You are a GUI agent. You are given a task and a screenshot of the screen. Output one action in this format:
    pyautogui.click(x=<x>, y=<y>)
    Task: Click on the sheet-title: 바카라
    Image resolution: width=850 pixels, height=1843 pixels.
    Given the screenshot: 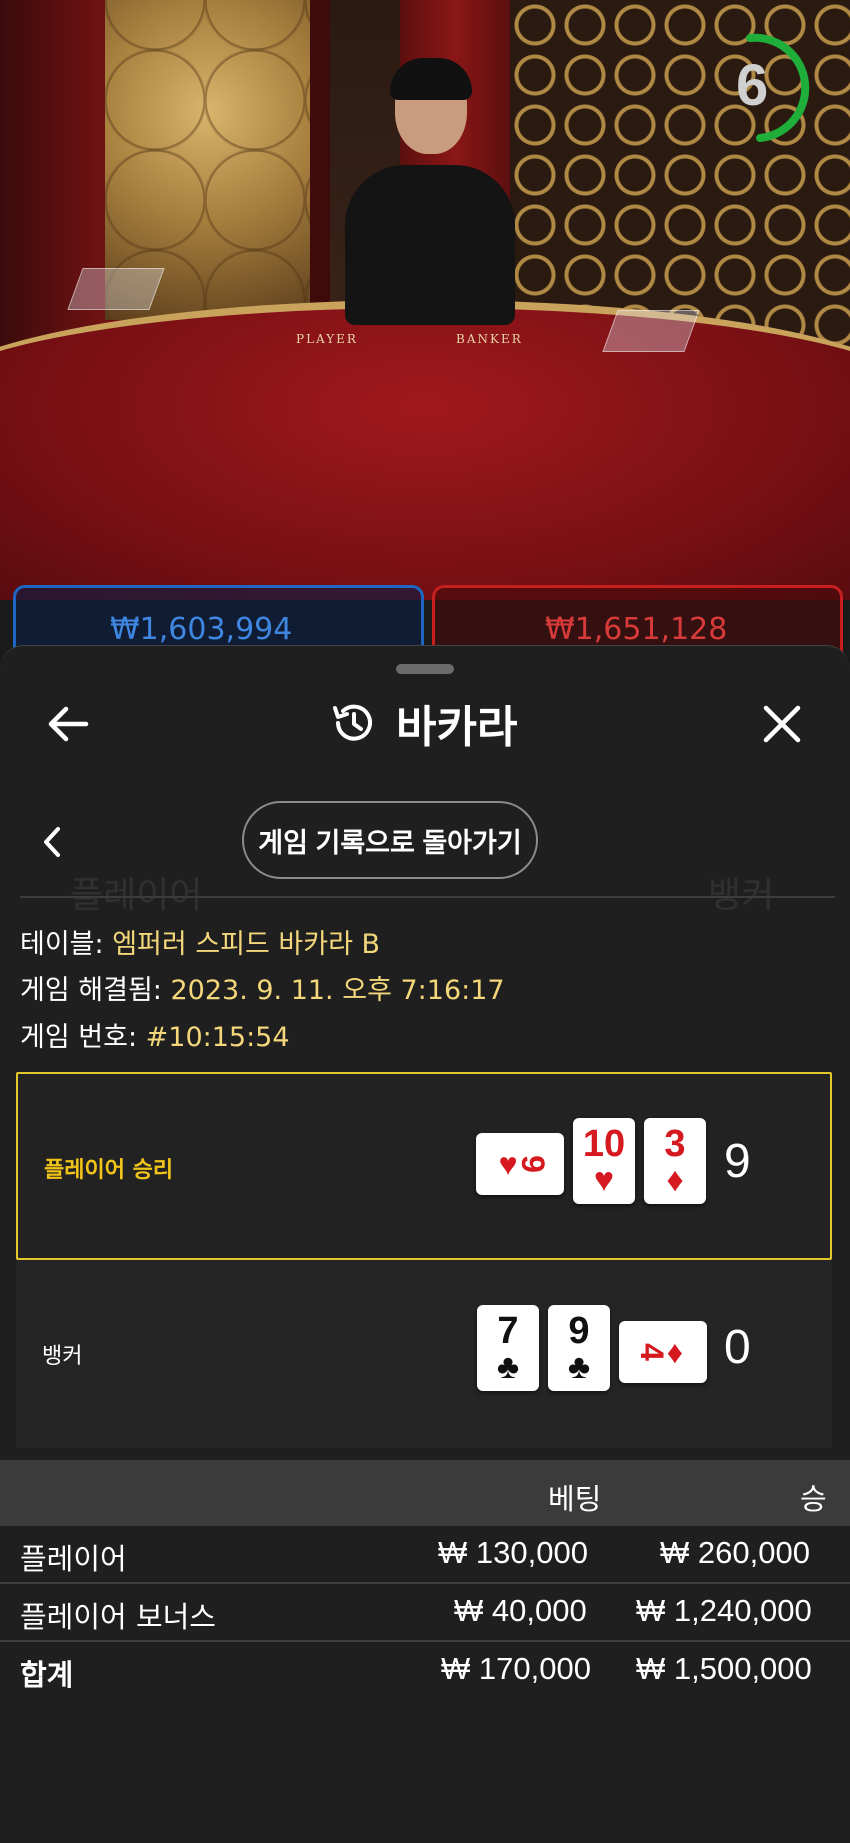 What is the action you would take?
    pyautogui.click(x=424, y=723)
    